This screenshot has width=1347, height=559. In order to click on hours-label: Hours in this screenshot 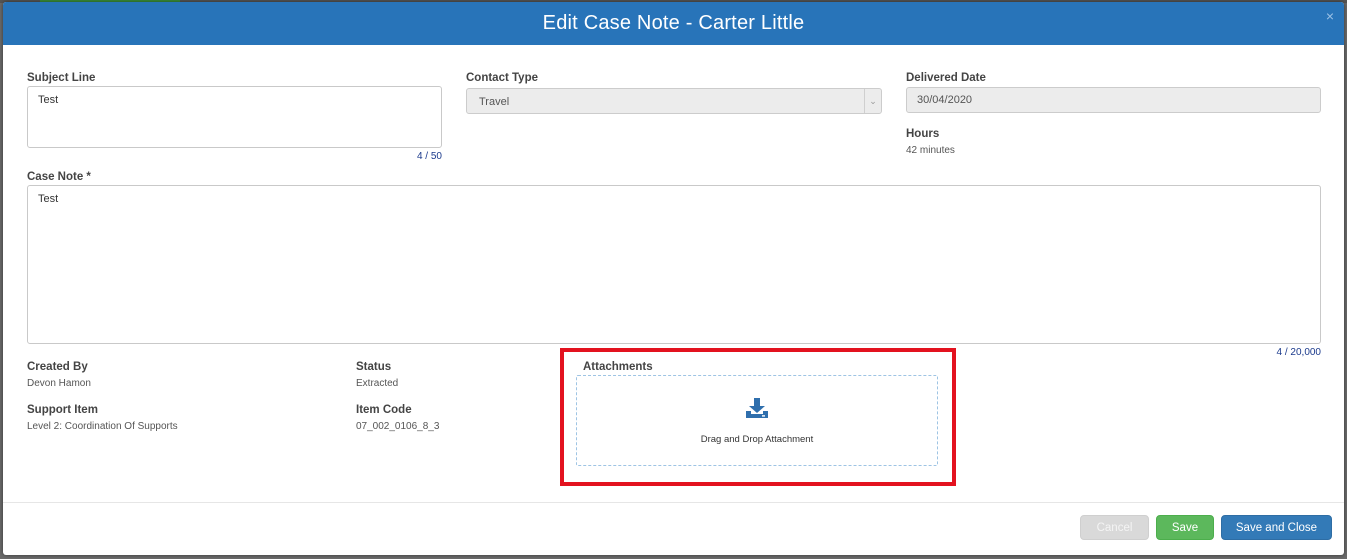, I will do `click(923, 134)`.